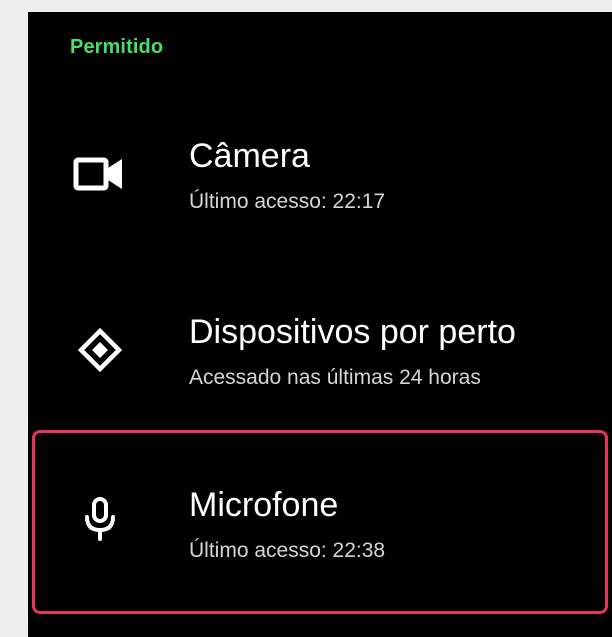  Describe the element at coordinates (249, 156) in the screenshot. I see `permission-title: Câmera` at that location.